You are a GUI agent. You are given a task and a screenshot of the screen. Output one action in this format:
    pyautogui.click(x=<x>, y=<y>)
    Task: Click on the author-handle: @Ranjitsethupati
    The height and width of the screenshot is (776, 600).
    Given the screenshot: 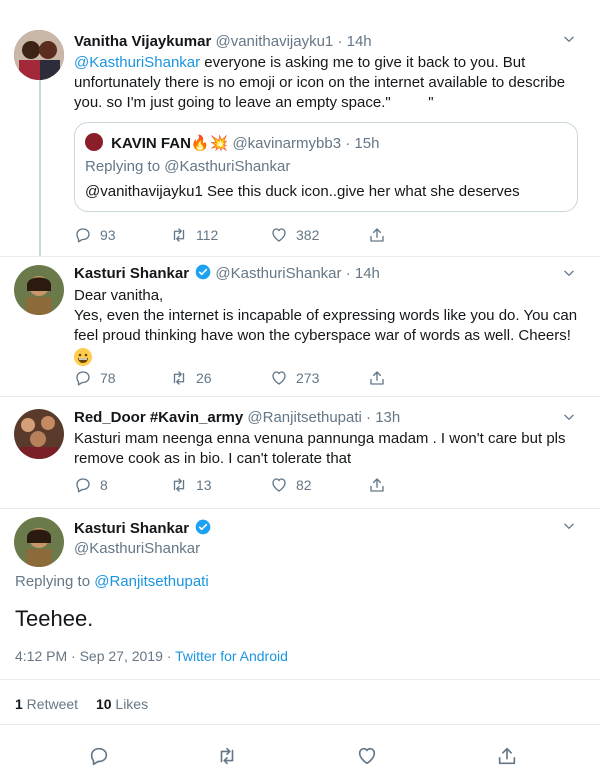 What is the action you would take?
    pyautogui.click(x=304, y=417)
    